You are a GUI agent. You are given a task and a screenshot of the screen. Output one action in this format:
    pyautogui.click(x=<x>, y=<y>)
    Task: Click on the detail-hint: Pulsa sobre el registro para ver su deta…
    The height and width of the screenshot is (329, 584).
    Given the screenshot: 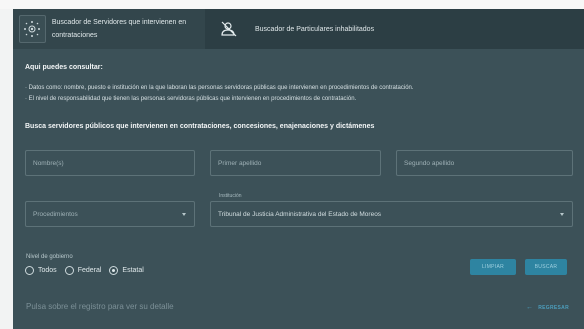 What is the action you would take?
    pyautogui.click(x=100, y=306)
    